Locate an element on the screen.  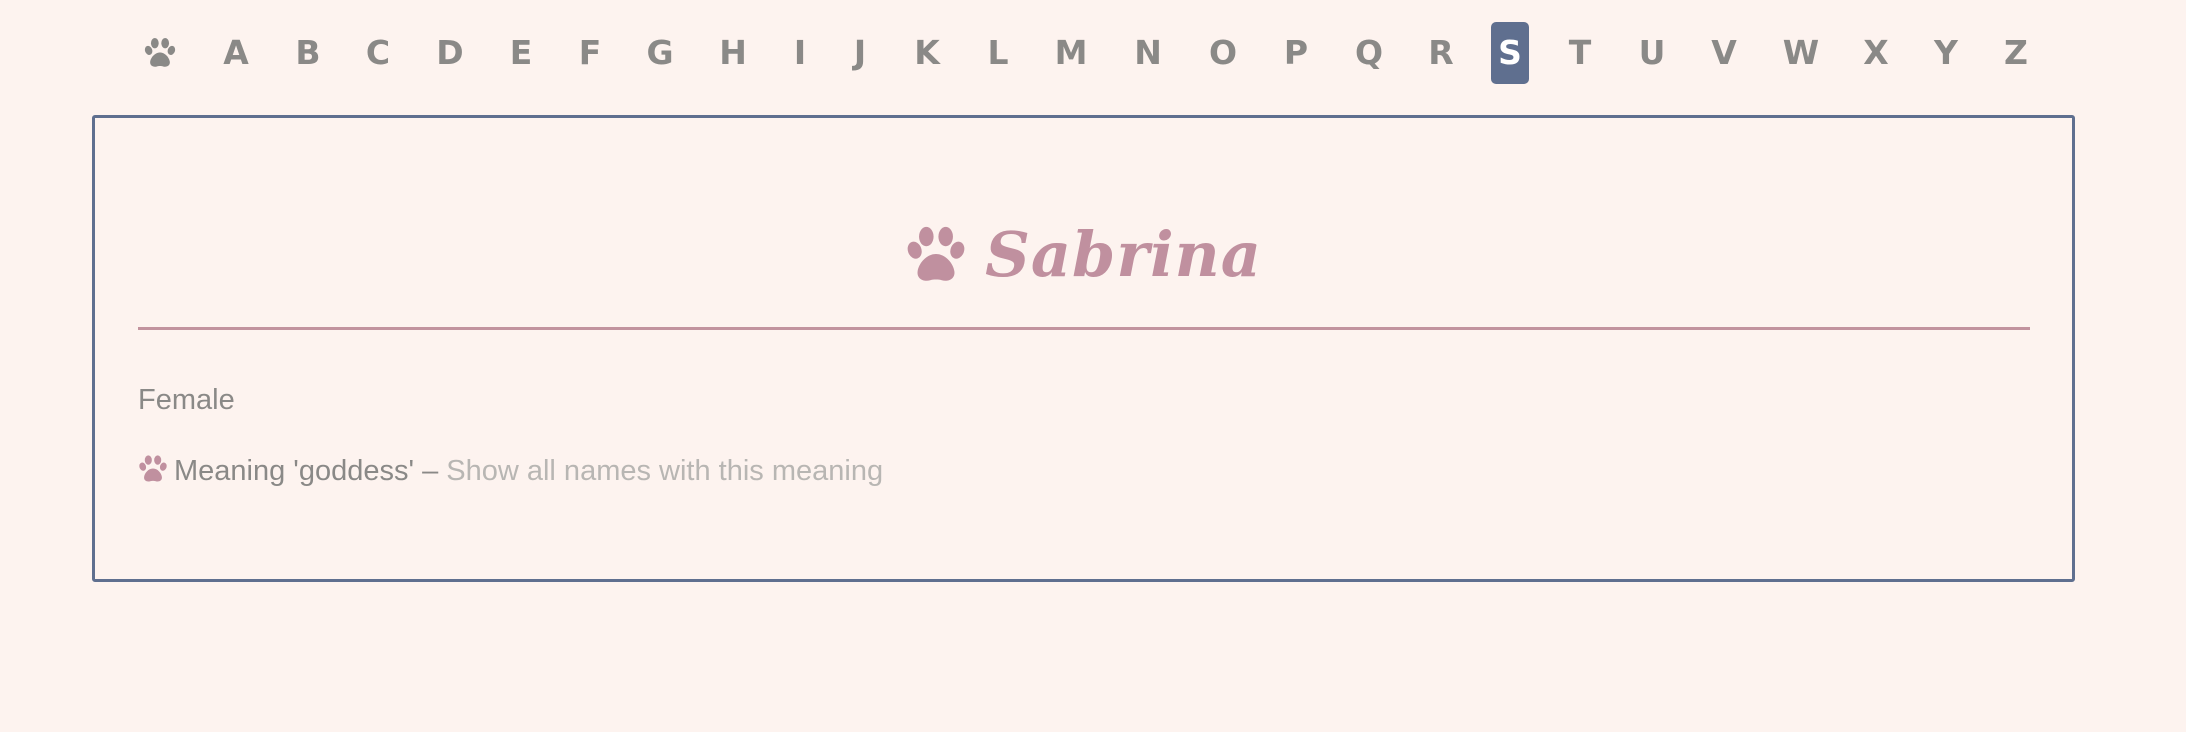
letter-link-e: E is located at coordinates (521, 53).